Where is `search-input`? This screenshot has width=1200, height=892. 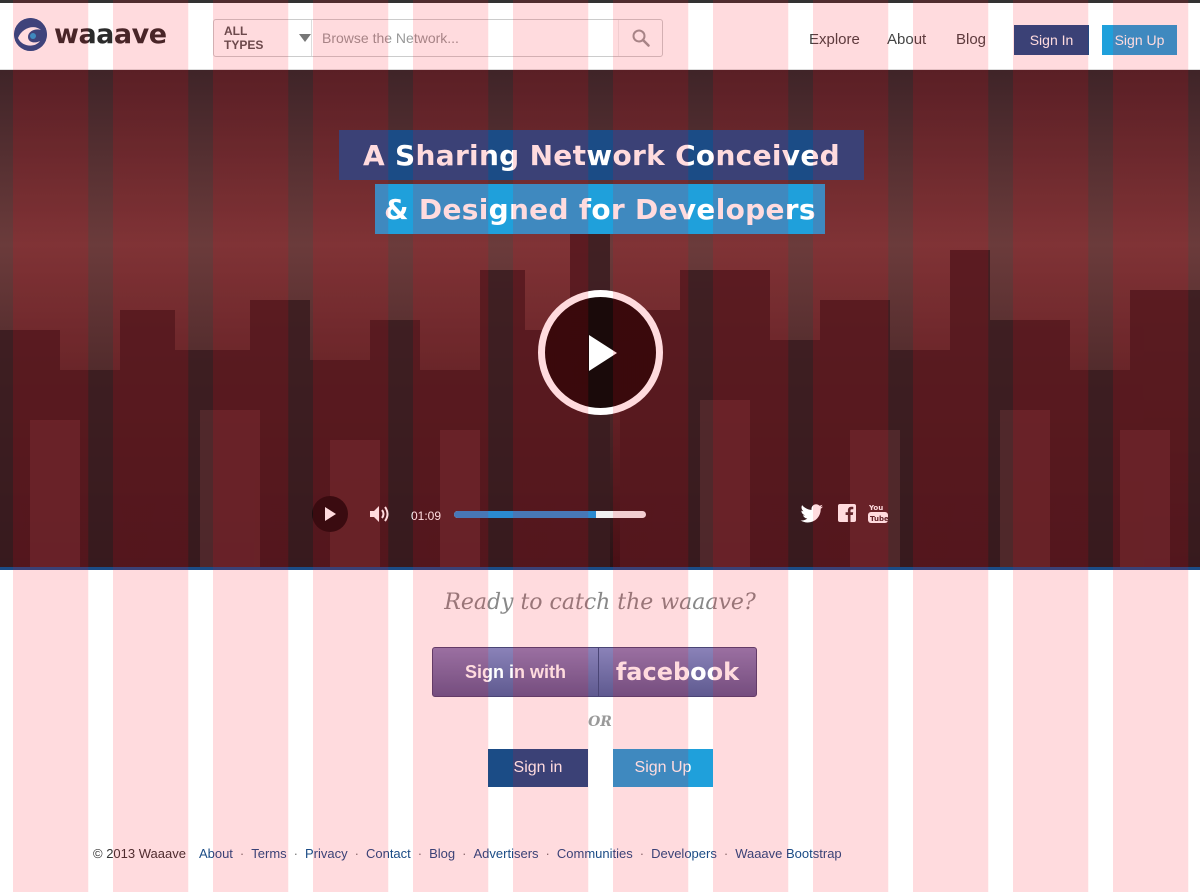
search-input is located at coordinates (465, 38).